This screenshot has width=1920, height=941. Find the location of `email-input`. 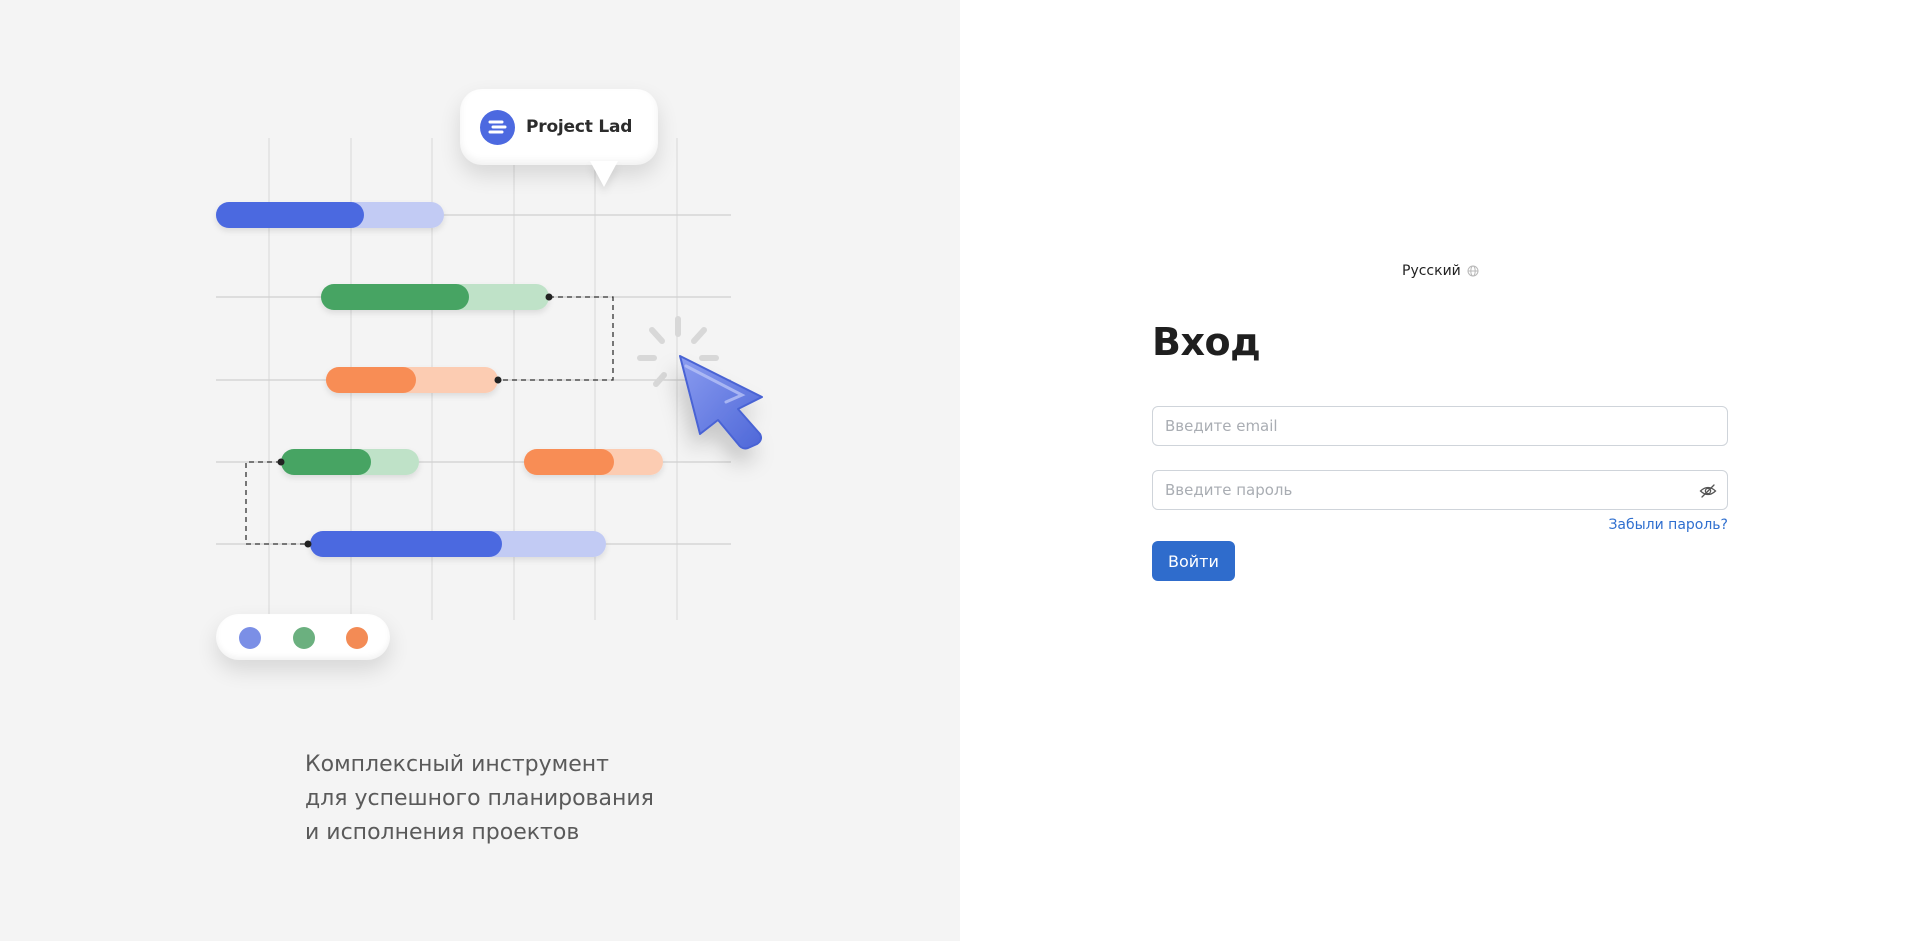

email-input is located at coordinates (1440, 426).